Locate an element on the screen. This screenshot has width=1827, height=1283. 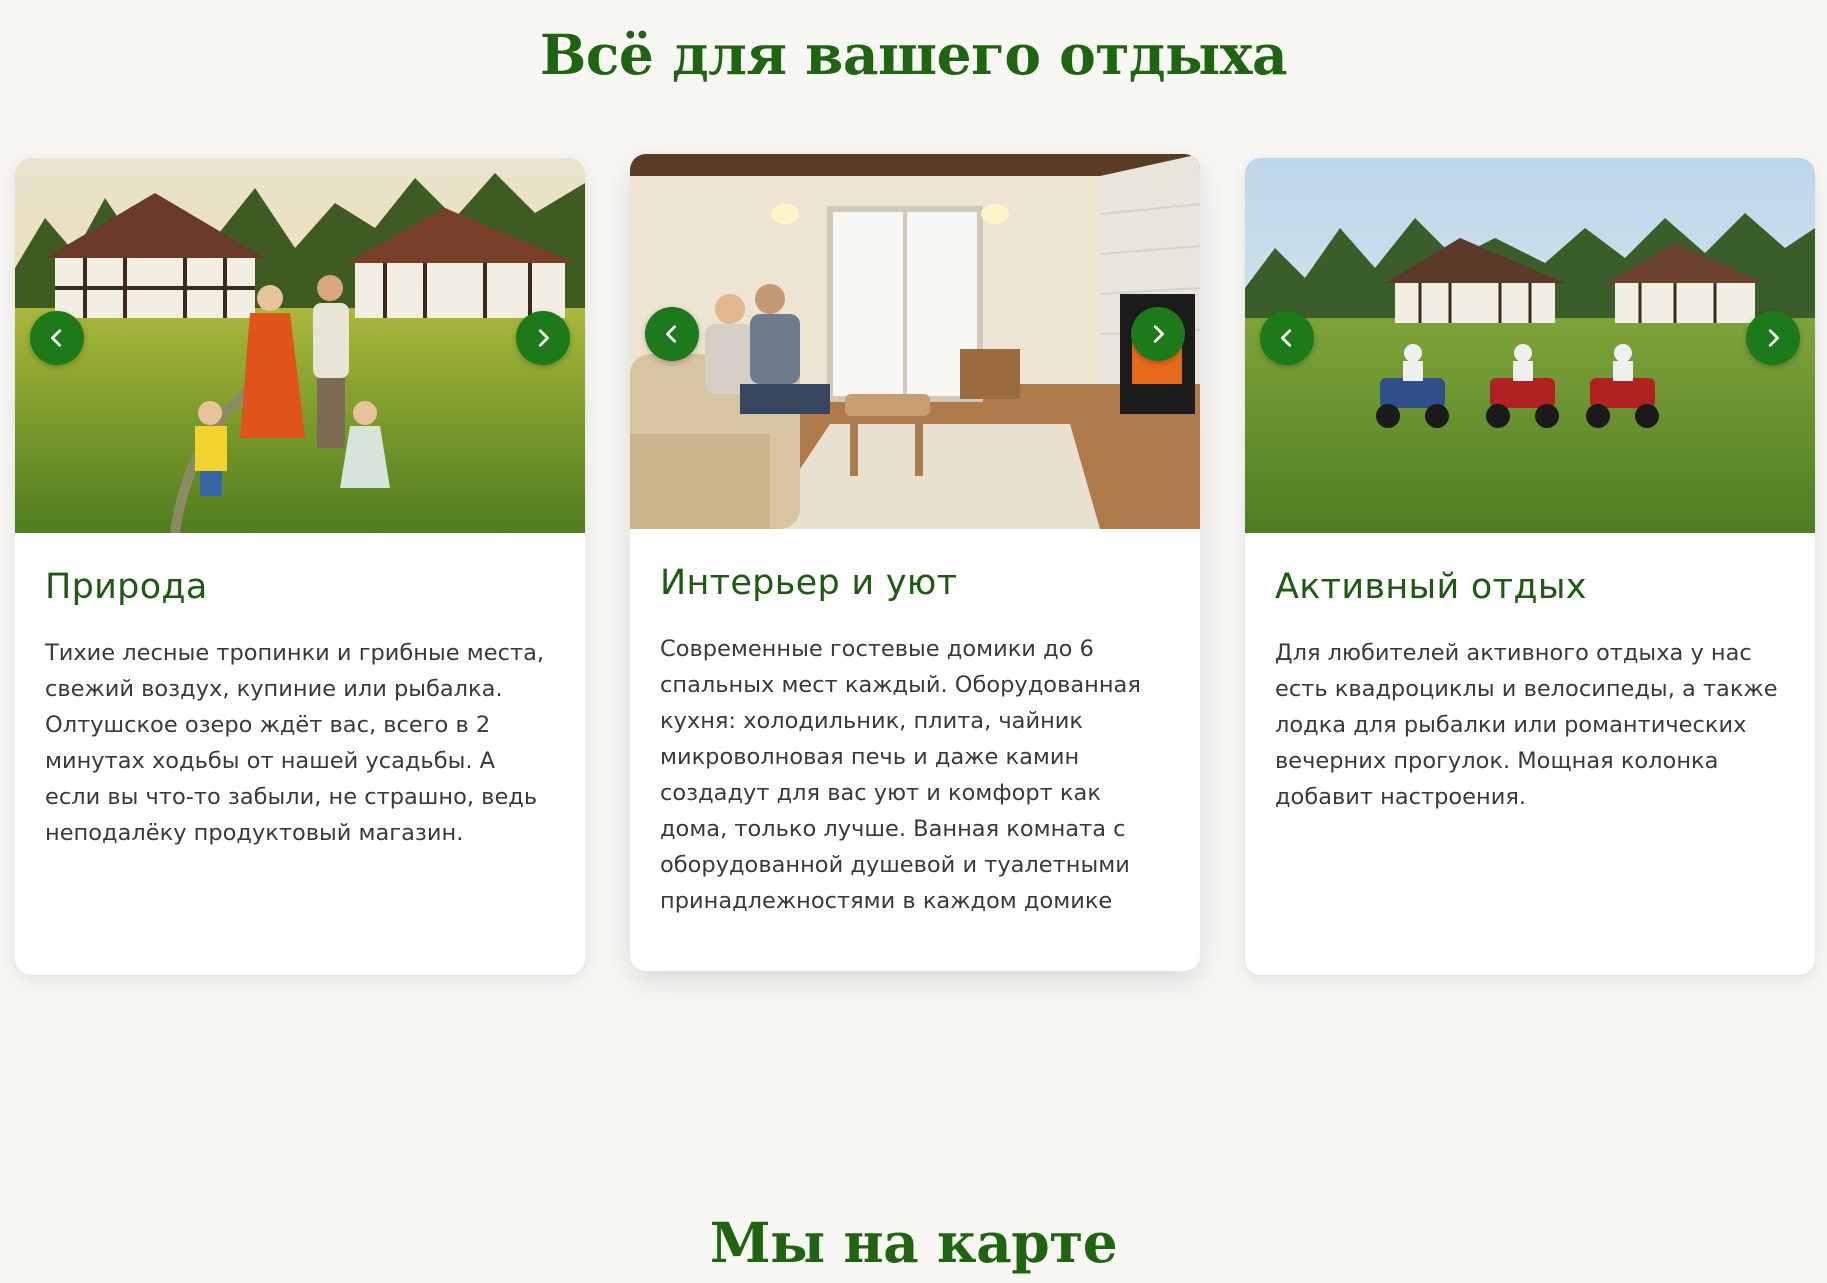
card-title: Интерьер и уют is located at coordinates (809, 583).